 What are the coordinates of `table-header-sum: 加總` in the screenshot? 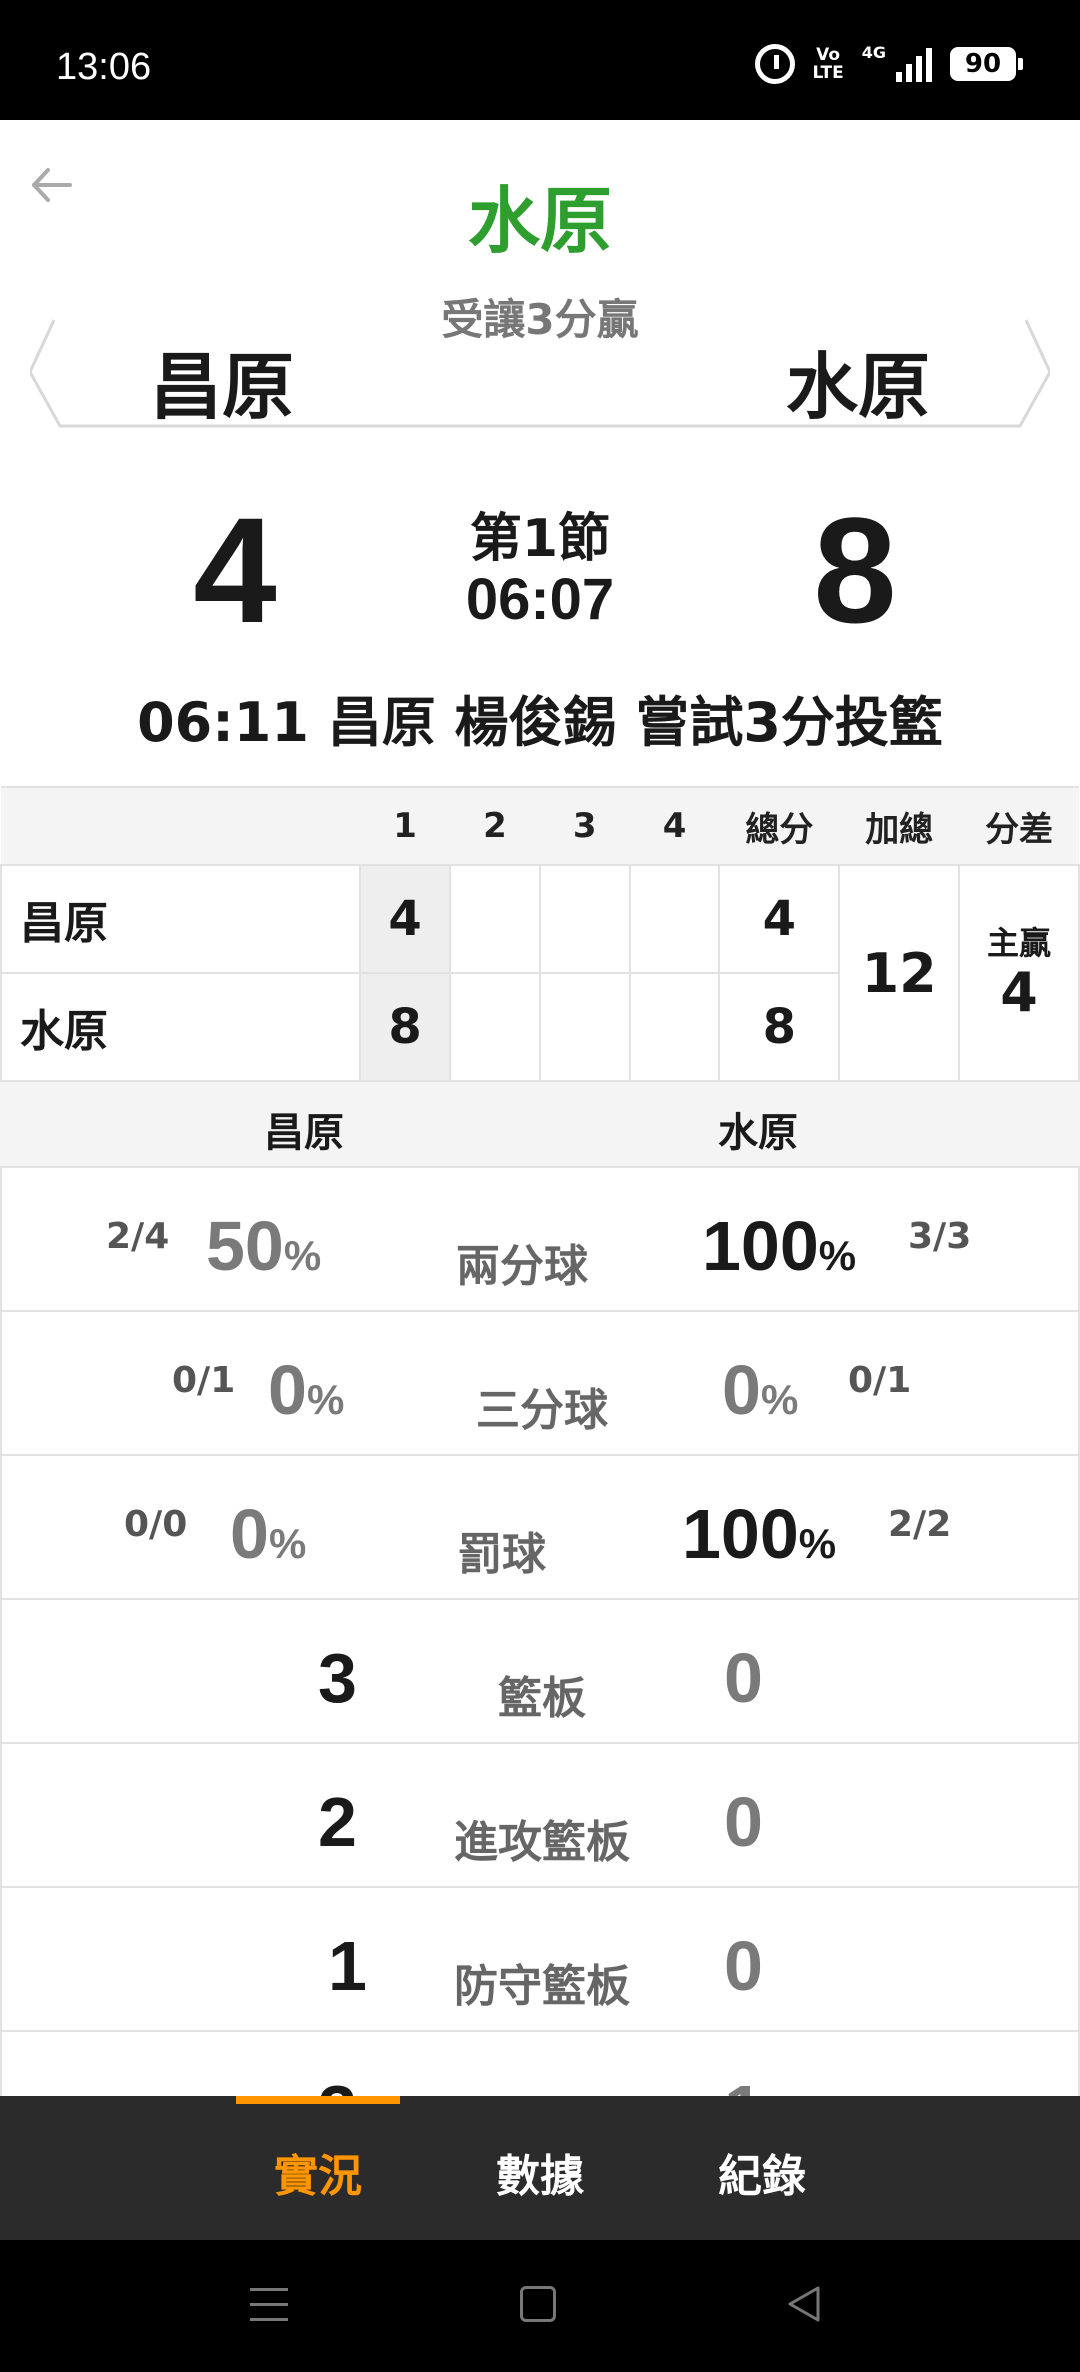 It's located at (899, 826).